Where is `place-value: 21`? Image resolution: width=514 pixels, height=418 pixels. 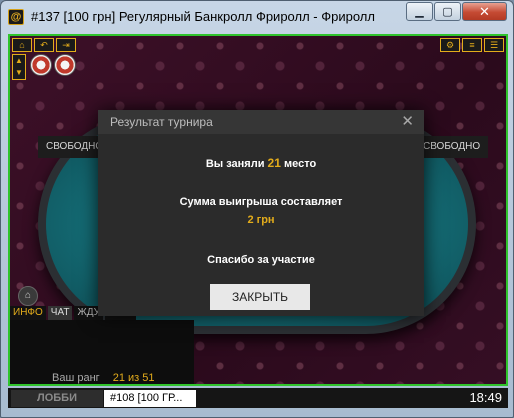 place-value: 21 is located at coordinates (274, 163).